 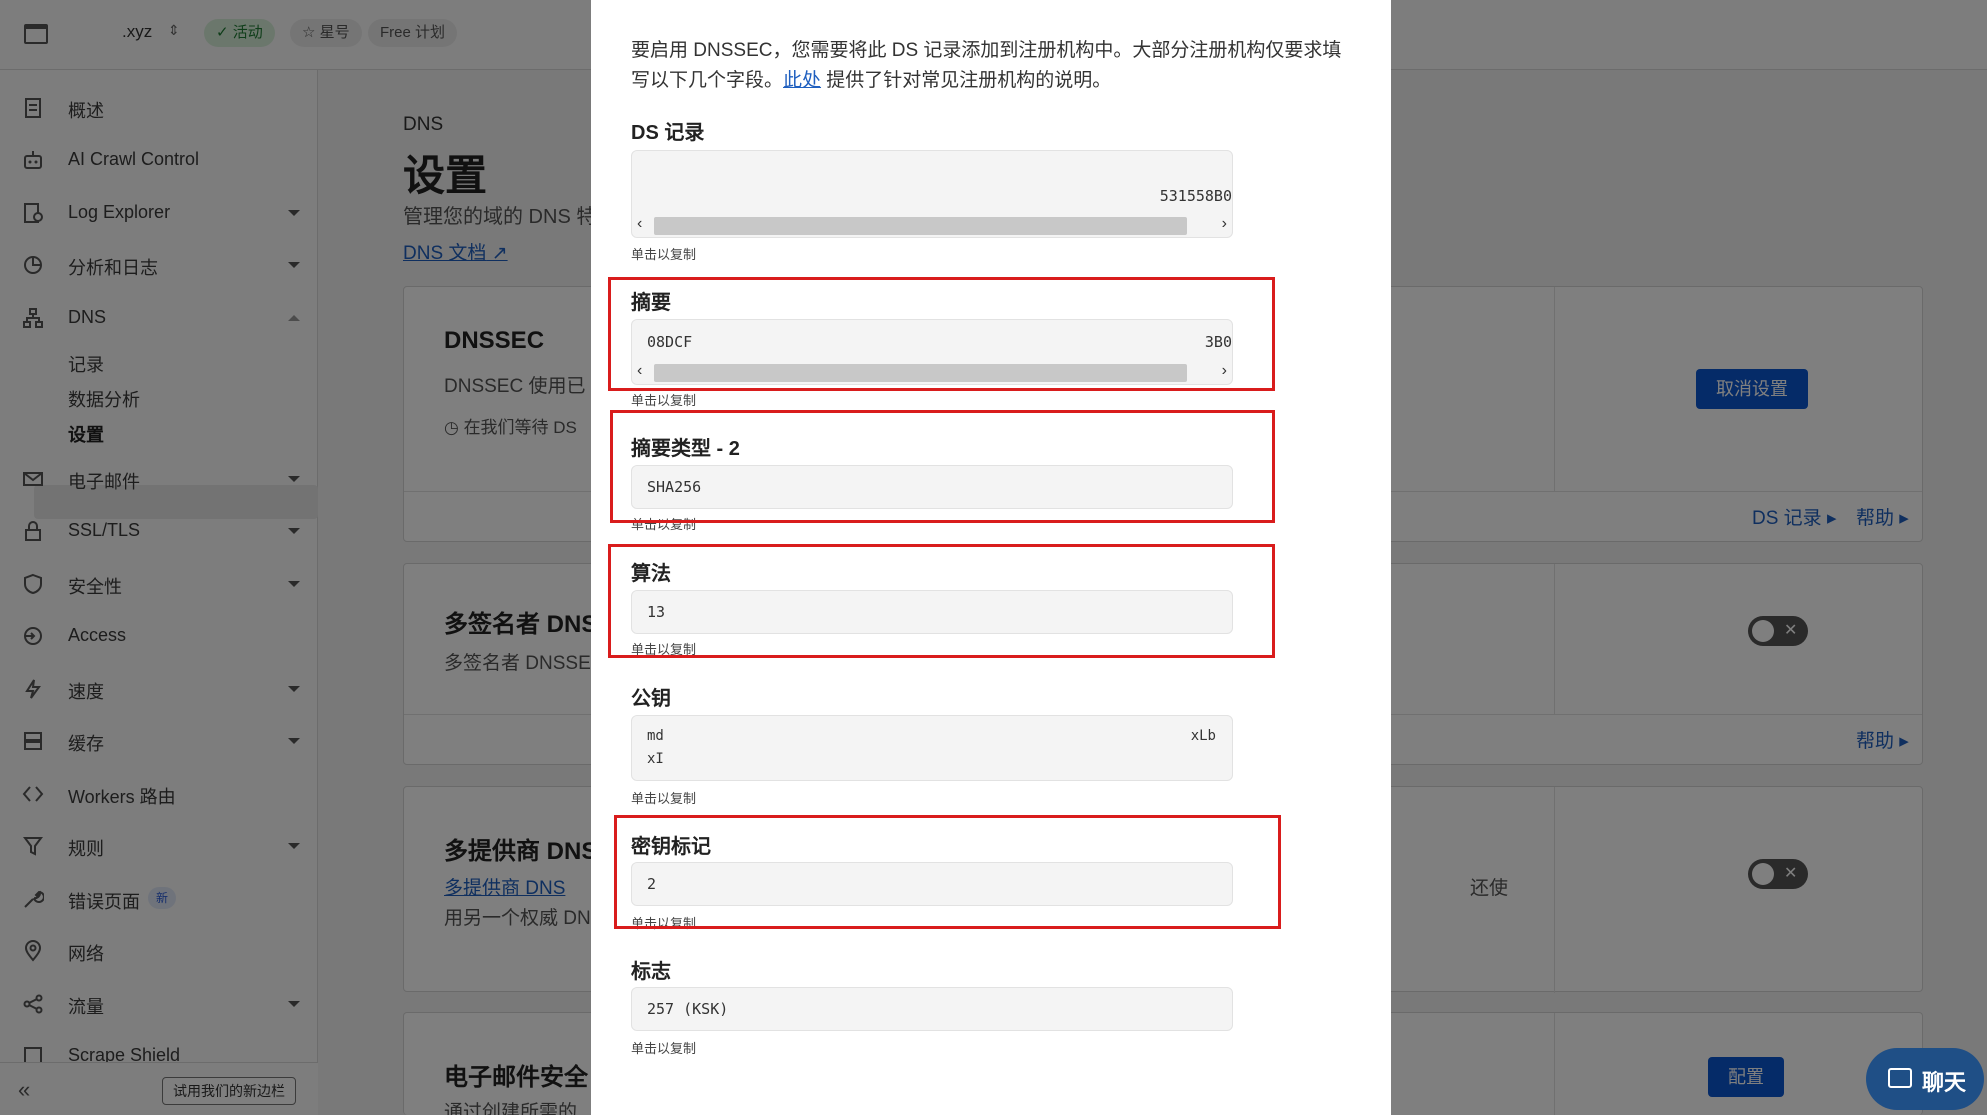 What do you see at coordinates (932, 748) in the screenshot?
I see `public-key-field: md xLb xI` at bounding box center [932, 748].